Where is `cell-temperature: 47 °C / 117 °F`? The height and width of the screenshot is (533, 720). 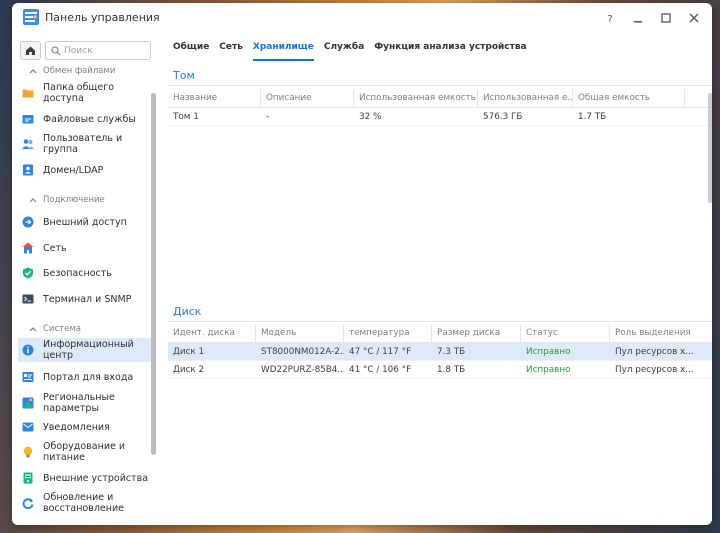 cell-temperature: 47 °C / 117 °F is located at coordinates (380, 351).